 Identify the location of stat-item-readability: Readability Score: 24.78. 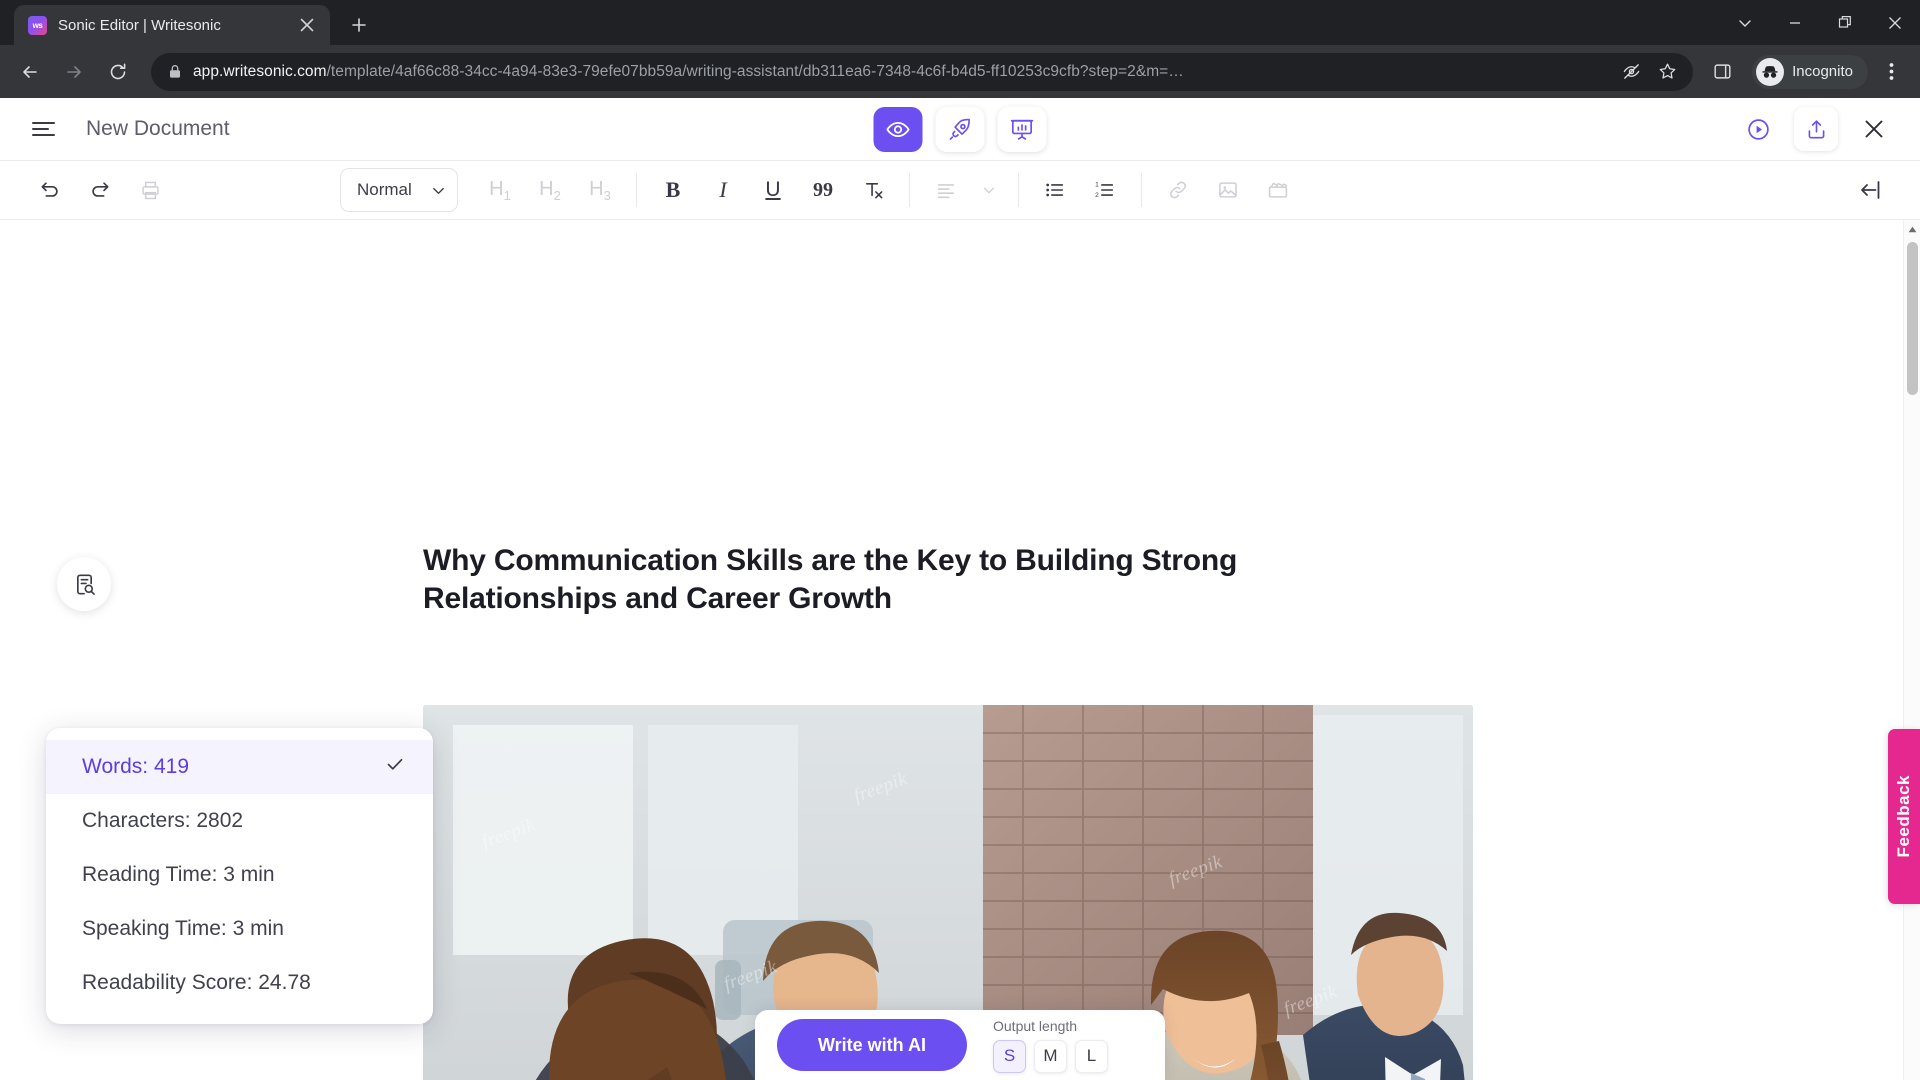
(239, 983).